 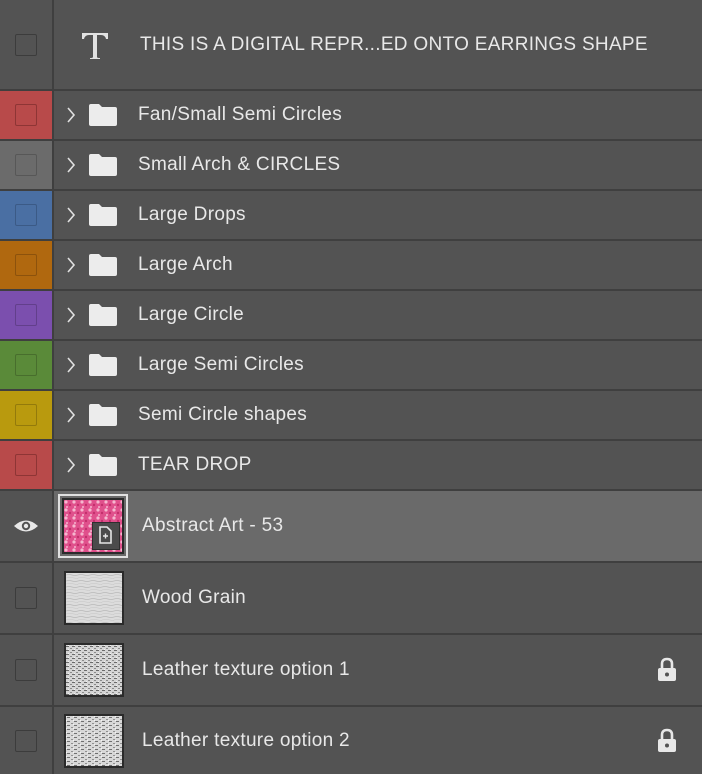 What do you see at coordinates (191, 314) in the screenshot?
I see `layer-name: Large Circle` at bounding box center [191, 314].